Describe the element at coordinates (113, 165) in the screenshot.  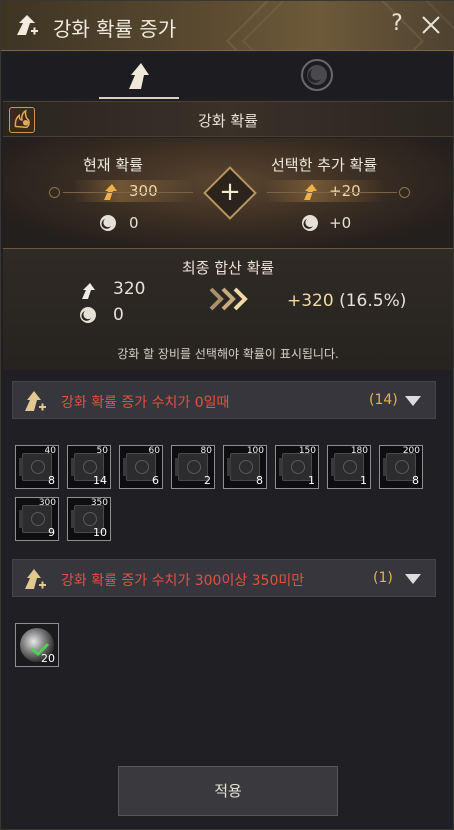
I see `current-probability-label: 현재 확률` at that location.